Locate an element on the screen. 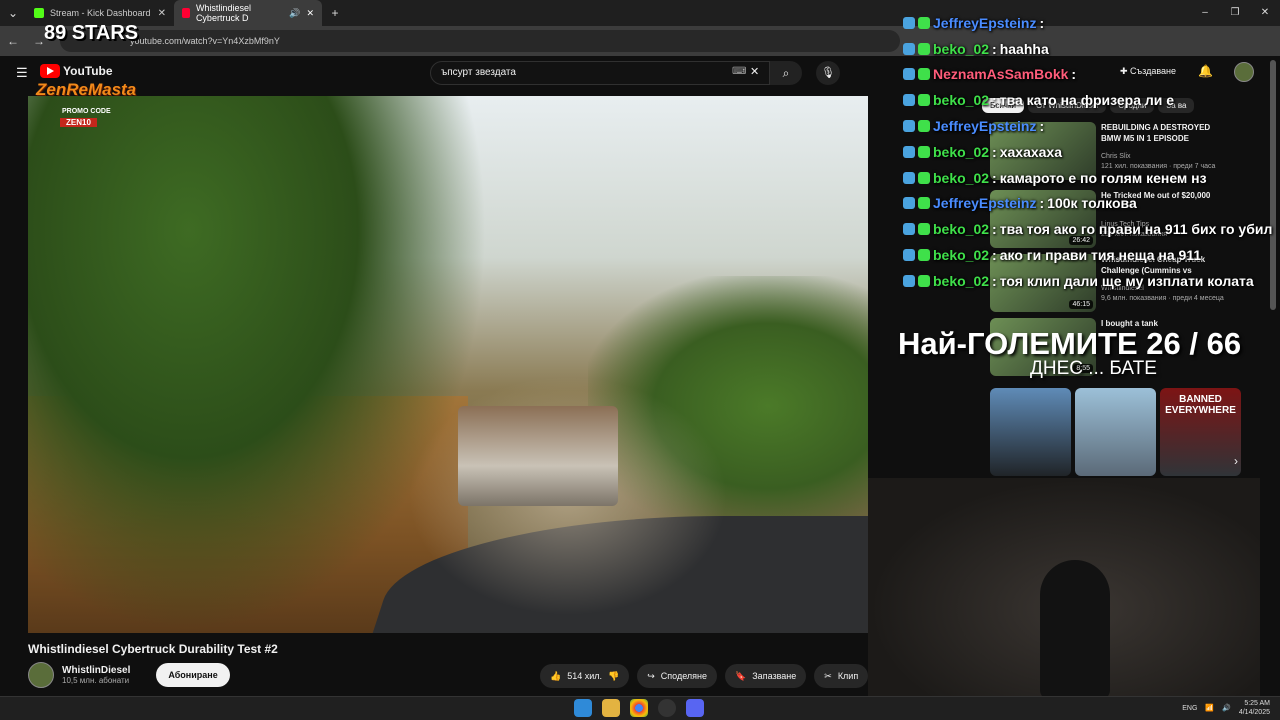 The image size is (1280, 720). chat-text: хахахаха is located at coordinates (1031, 151).